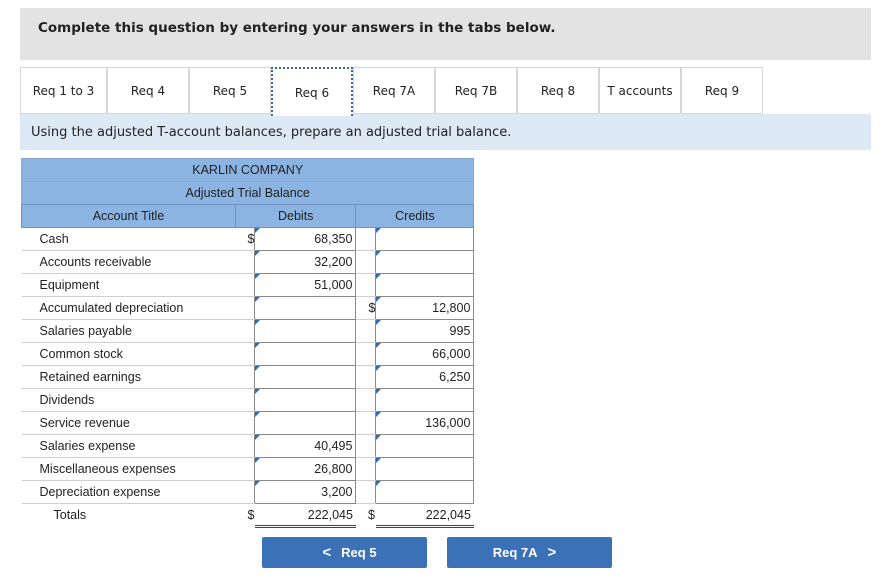 This screenshot has width=892, height=585. I want to click on credit-input: 136,000, so click(425, 423).